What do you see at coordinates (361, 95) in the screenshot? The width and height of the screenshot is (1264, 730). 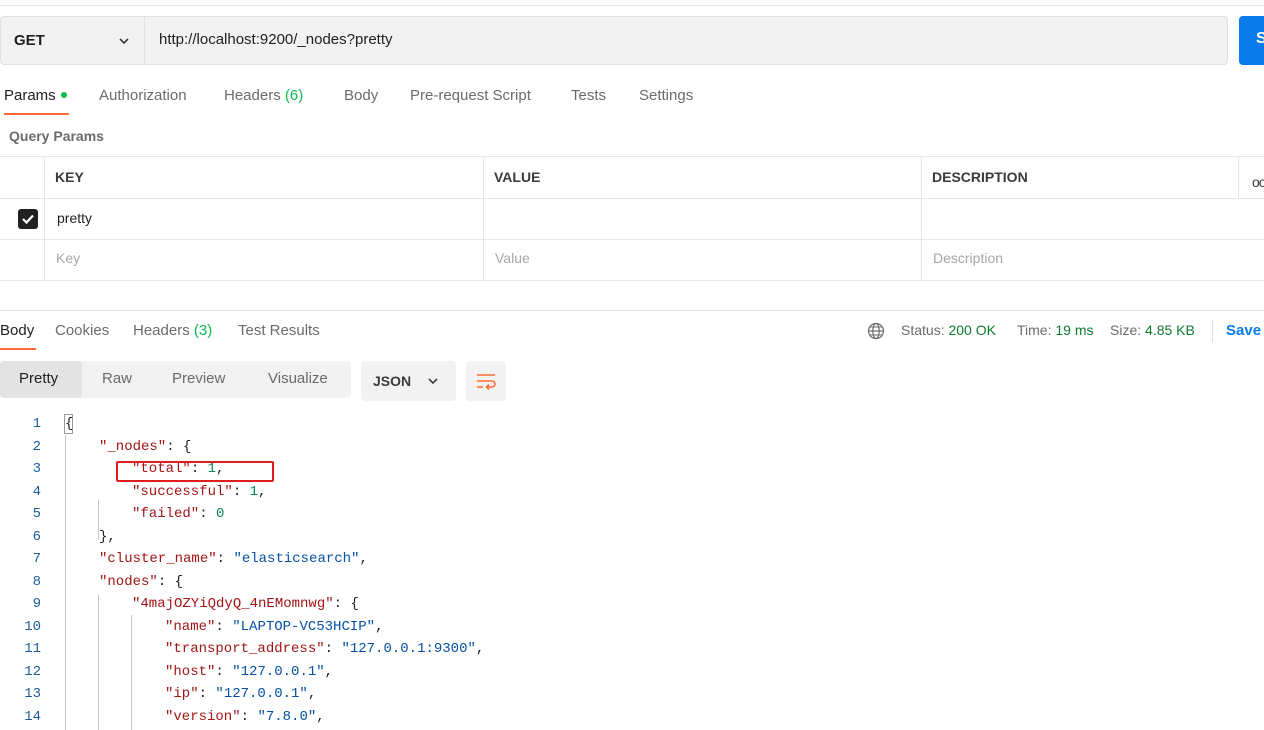 I see `tab-body: Body` at bounding box center [361, 95].